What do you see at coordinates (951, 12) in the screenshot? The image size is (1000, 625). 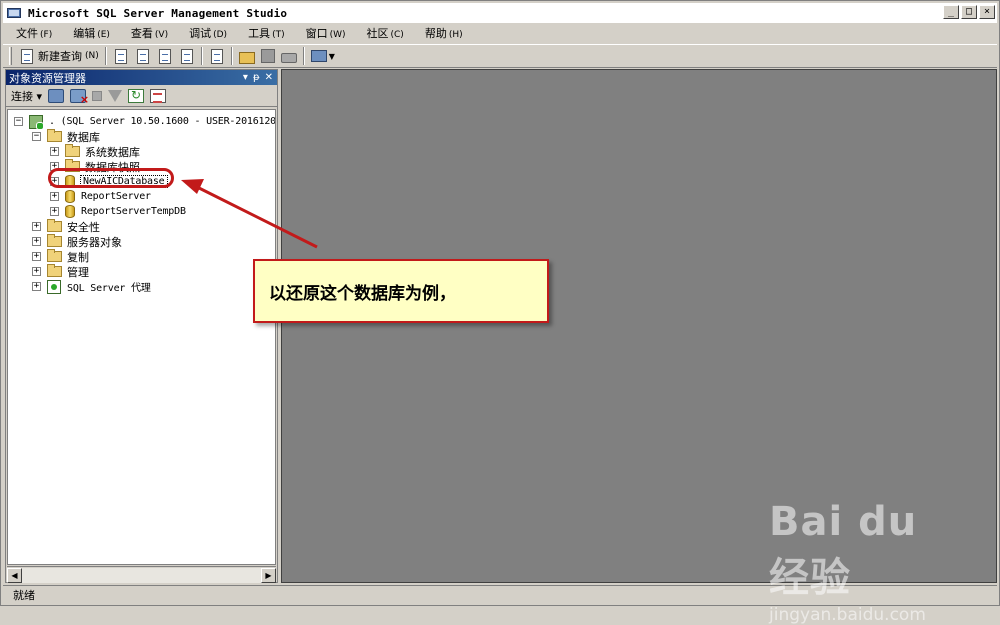 I see `minimize-button: _` at bounding box center [951, 12].